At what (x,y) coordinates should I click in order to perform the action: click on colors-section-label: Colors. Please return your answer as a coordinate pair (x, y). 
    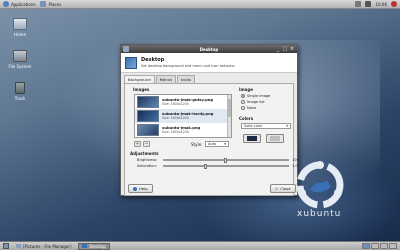
    Looking at the image, I should click on (246, 118).